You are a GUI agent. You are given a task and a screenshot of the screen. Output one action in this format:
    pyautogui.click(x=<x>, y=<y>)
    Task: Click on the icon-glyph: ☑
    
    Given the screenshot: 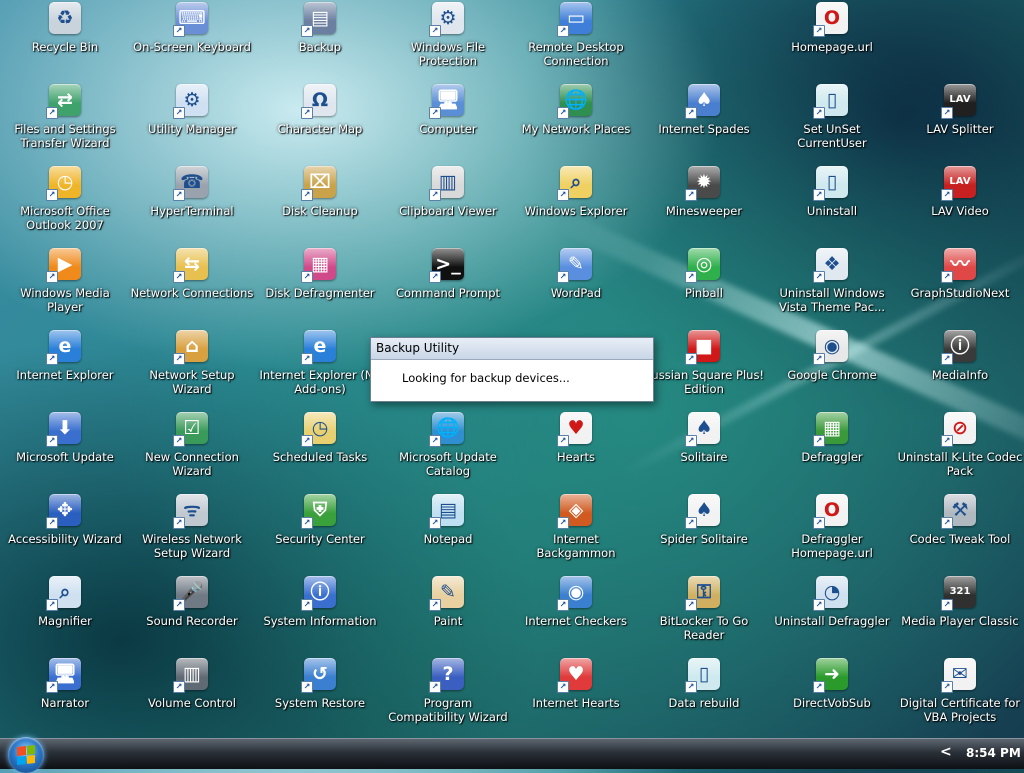 What is the action you would take?
    pyautogui.click(x=192, y=427)
    